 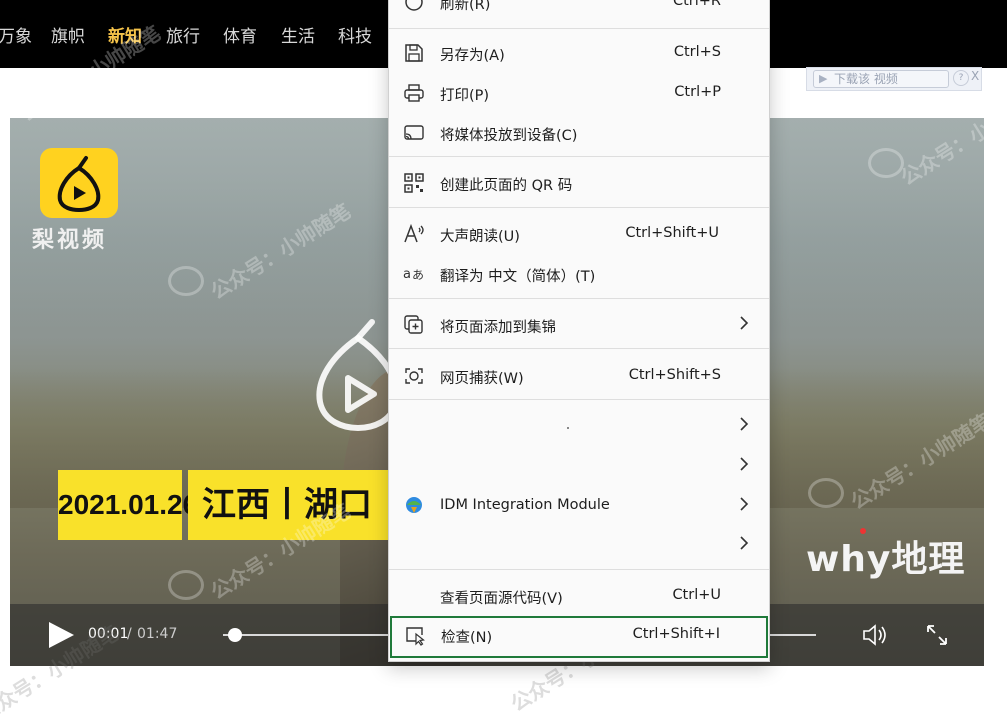 I want to click on menu-item-view-source: 查看页面源代码(V) Ctrl+U, so click(x=579, y=595).